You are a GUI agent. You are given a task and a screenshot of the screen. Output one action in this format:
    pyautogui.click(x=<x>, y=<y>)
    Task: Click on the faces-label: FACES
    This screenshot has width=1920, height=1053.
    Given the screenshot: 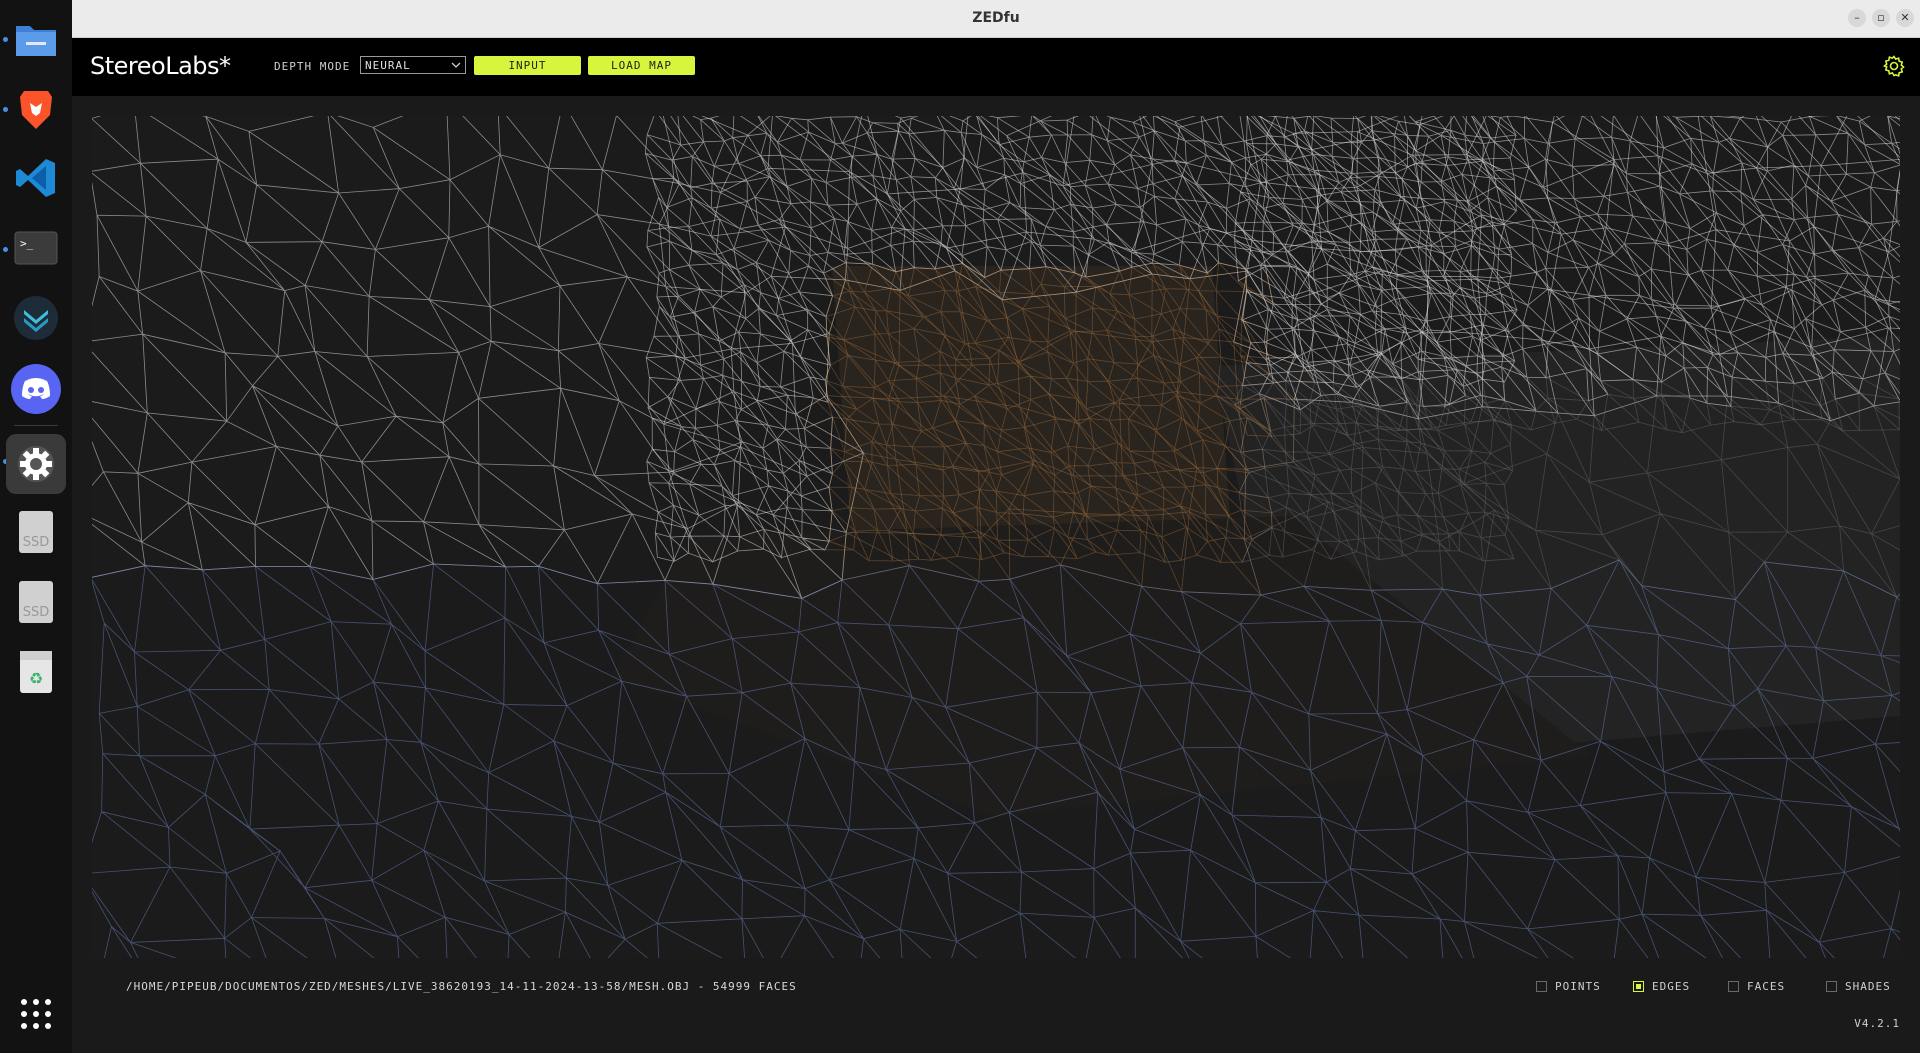 What is the action you would take?
    pyautogui.click(x=1766, y=986)
    